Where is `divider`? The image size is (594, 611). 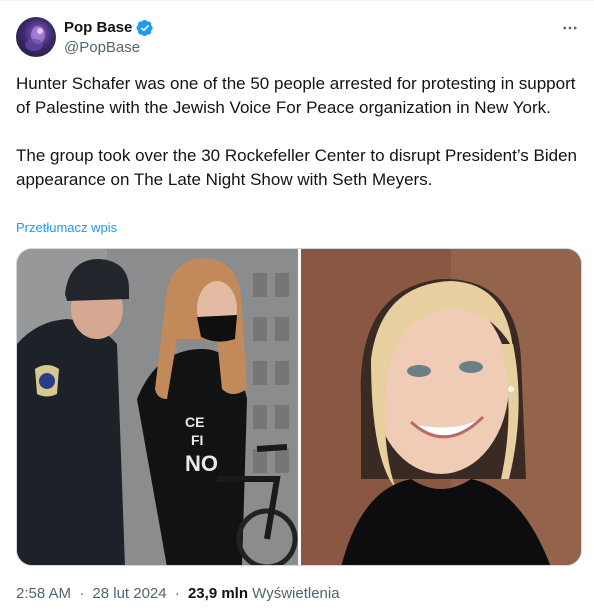 divider is located at coordinates (297, 0).